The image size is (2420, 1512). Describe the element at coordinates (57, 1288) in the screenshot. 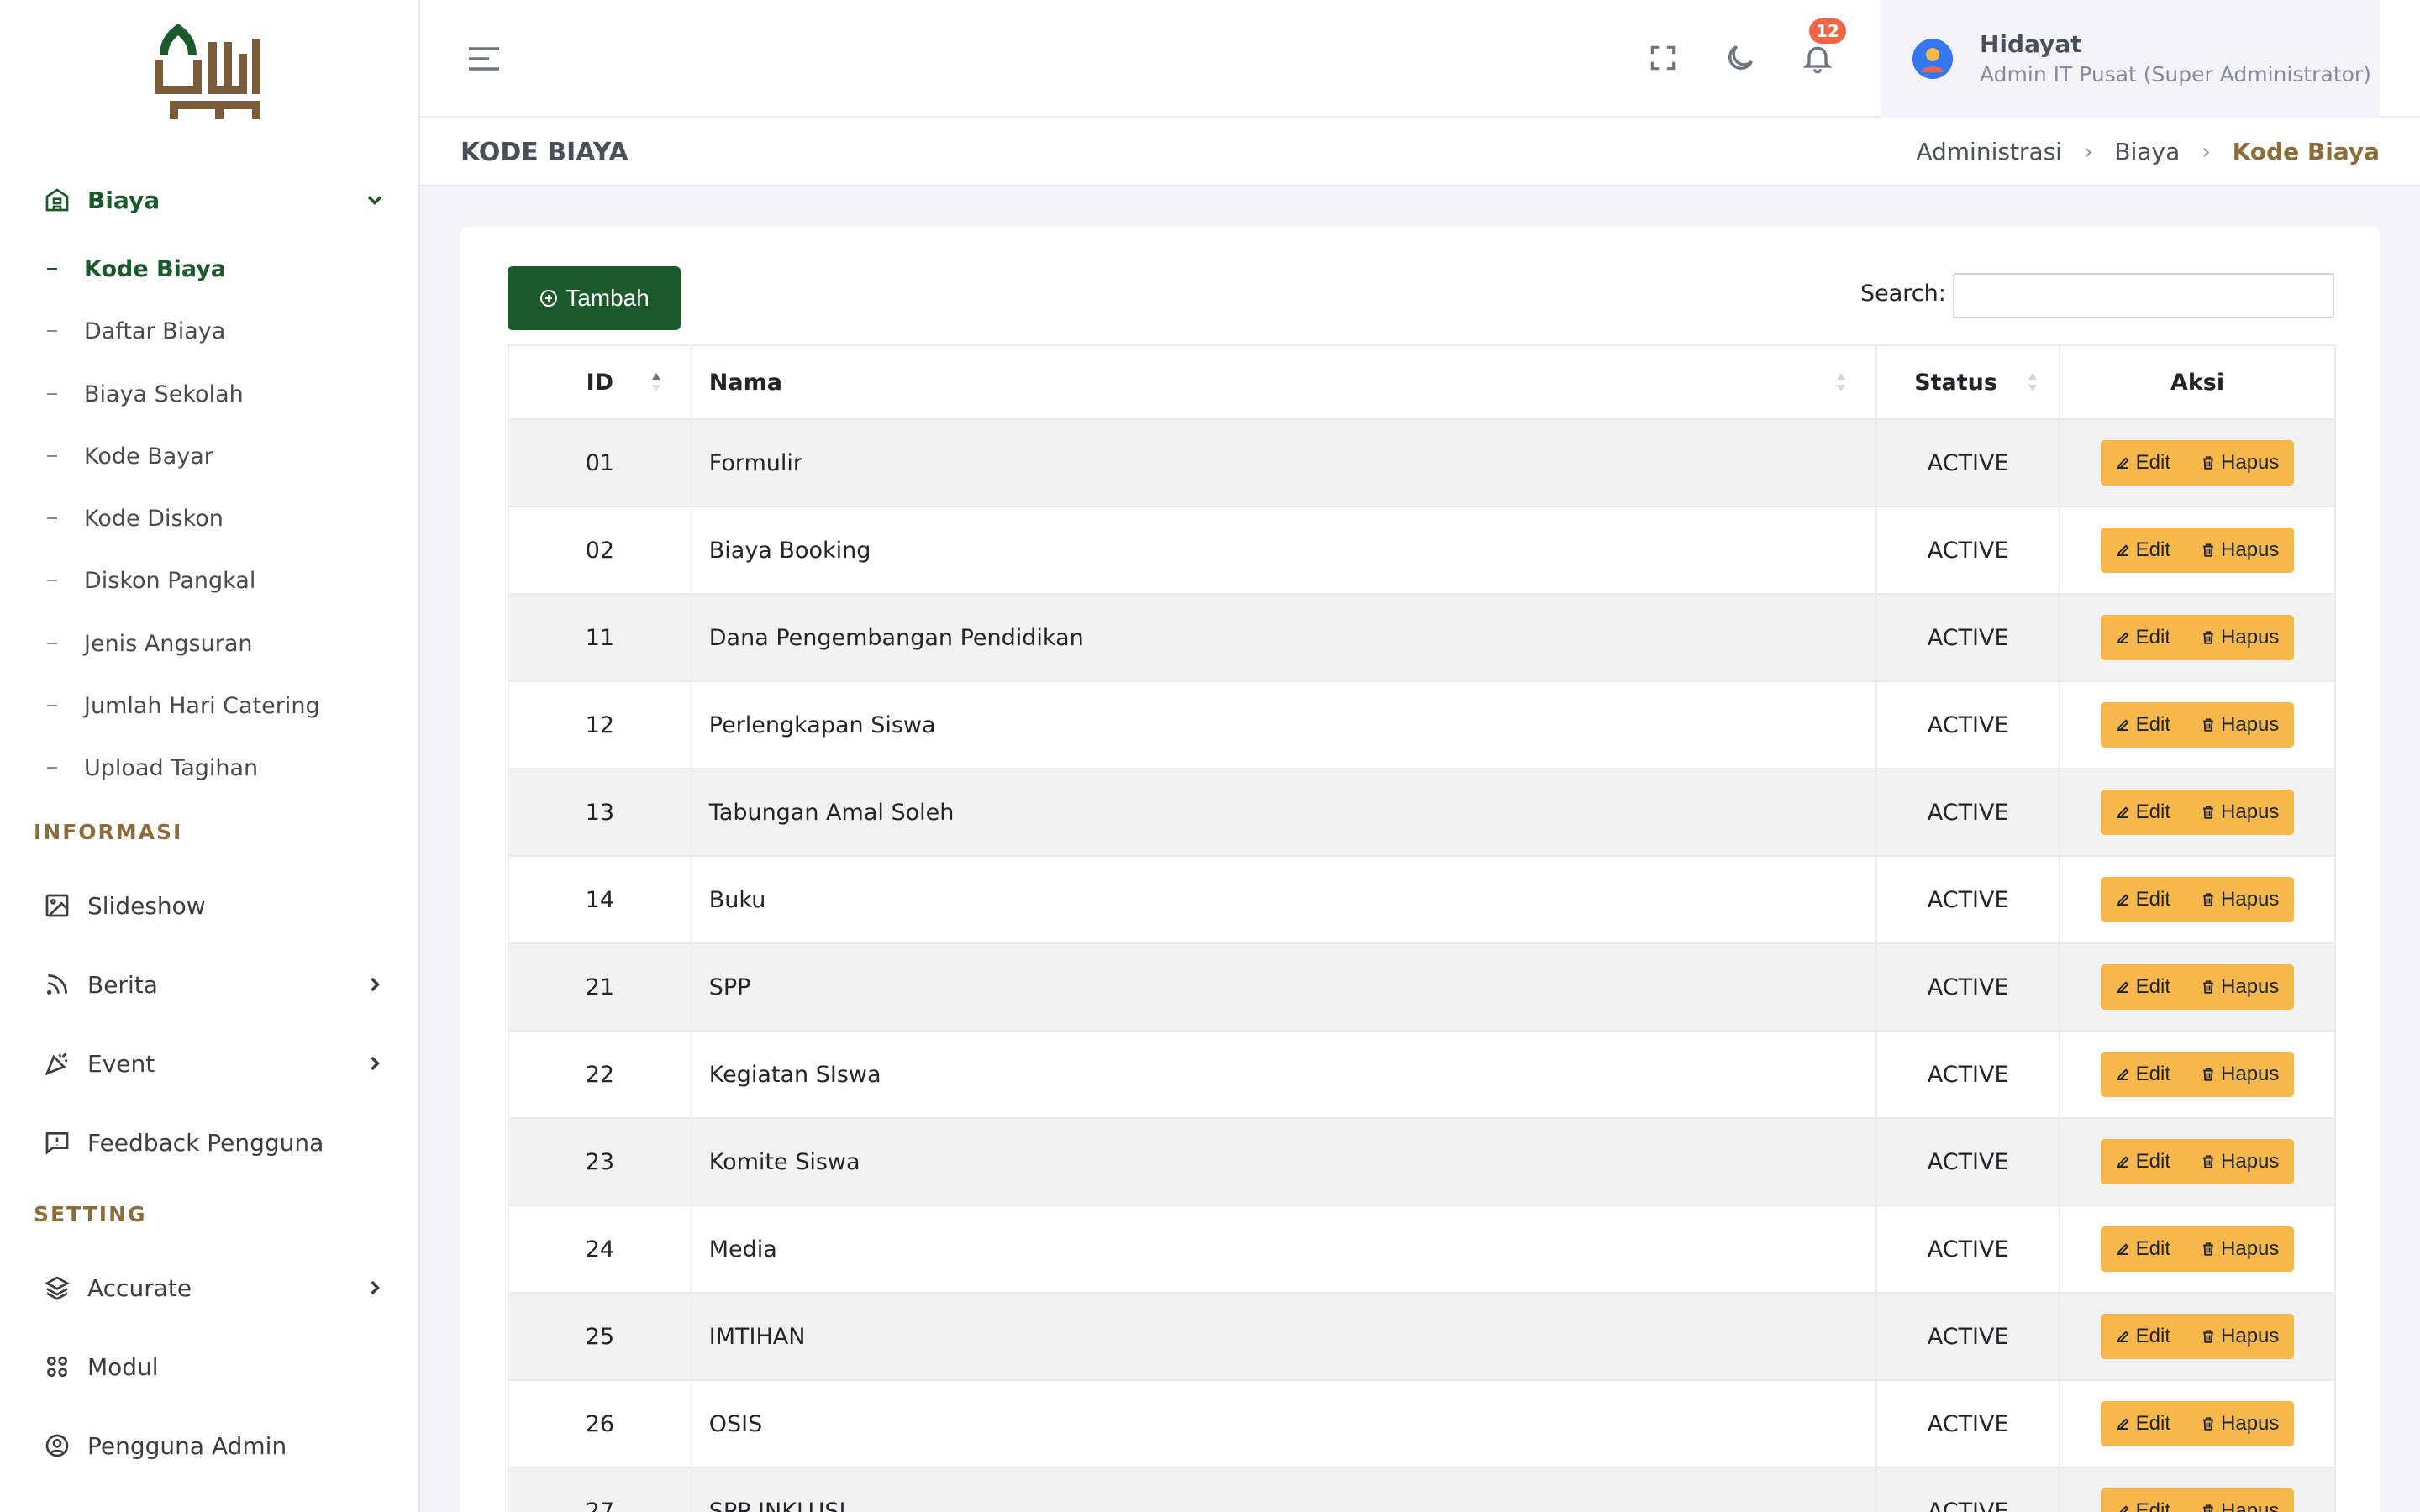

I see `layers-icon` at that location.